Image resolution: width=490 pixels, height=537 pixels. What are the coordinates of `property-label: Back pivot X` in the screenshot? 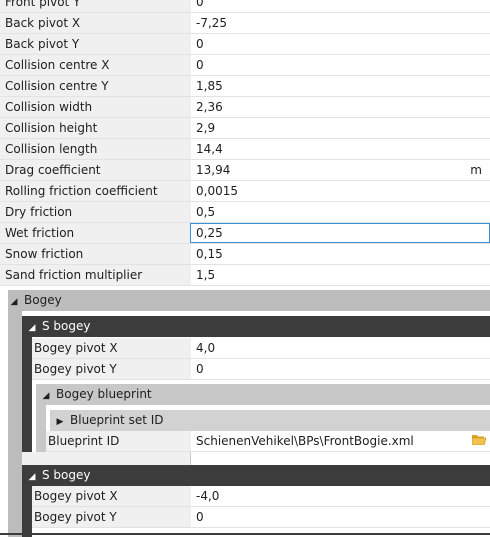 It's located at (96, 23).